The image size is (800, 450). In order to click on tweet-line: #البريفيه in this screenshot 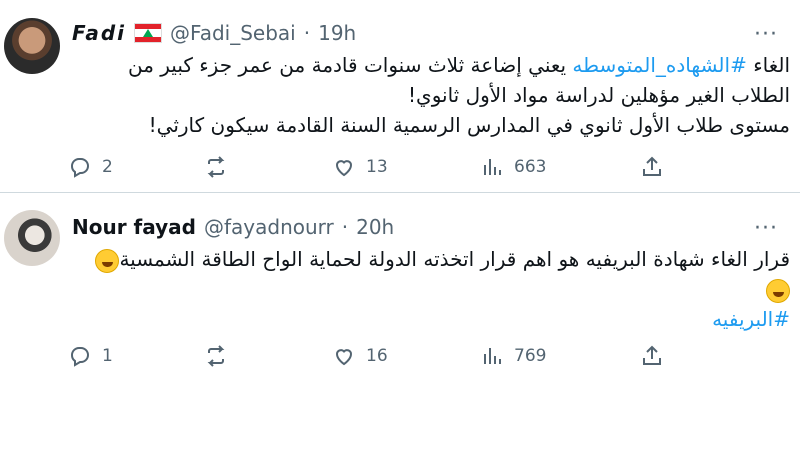, I will do `click(430, 319)`.